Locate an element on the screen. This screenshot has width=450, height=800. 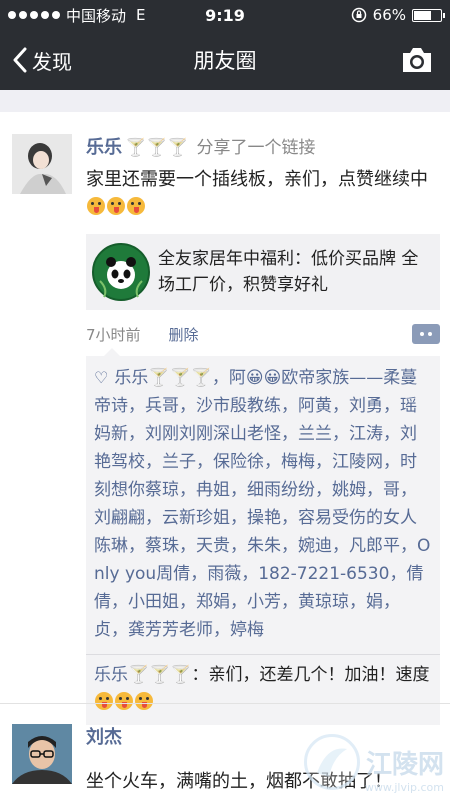
watermark: 江陵网 www.jlvip.com is located at coordinates (373, 764).